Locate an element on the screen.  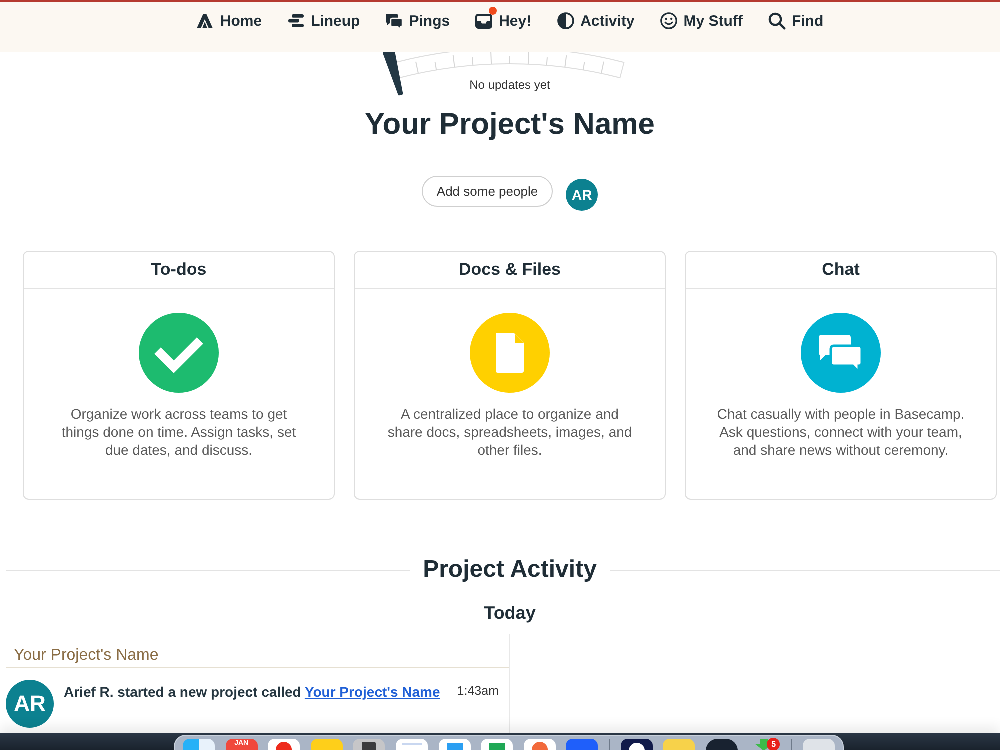
notification-badge: 5 is located at coordinates (773, 744).